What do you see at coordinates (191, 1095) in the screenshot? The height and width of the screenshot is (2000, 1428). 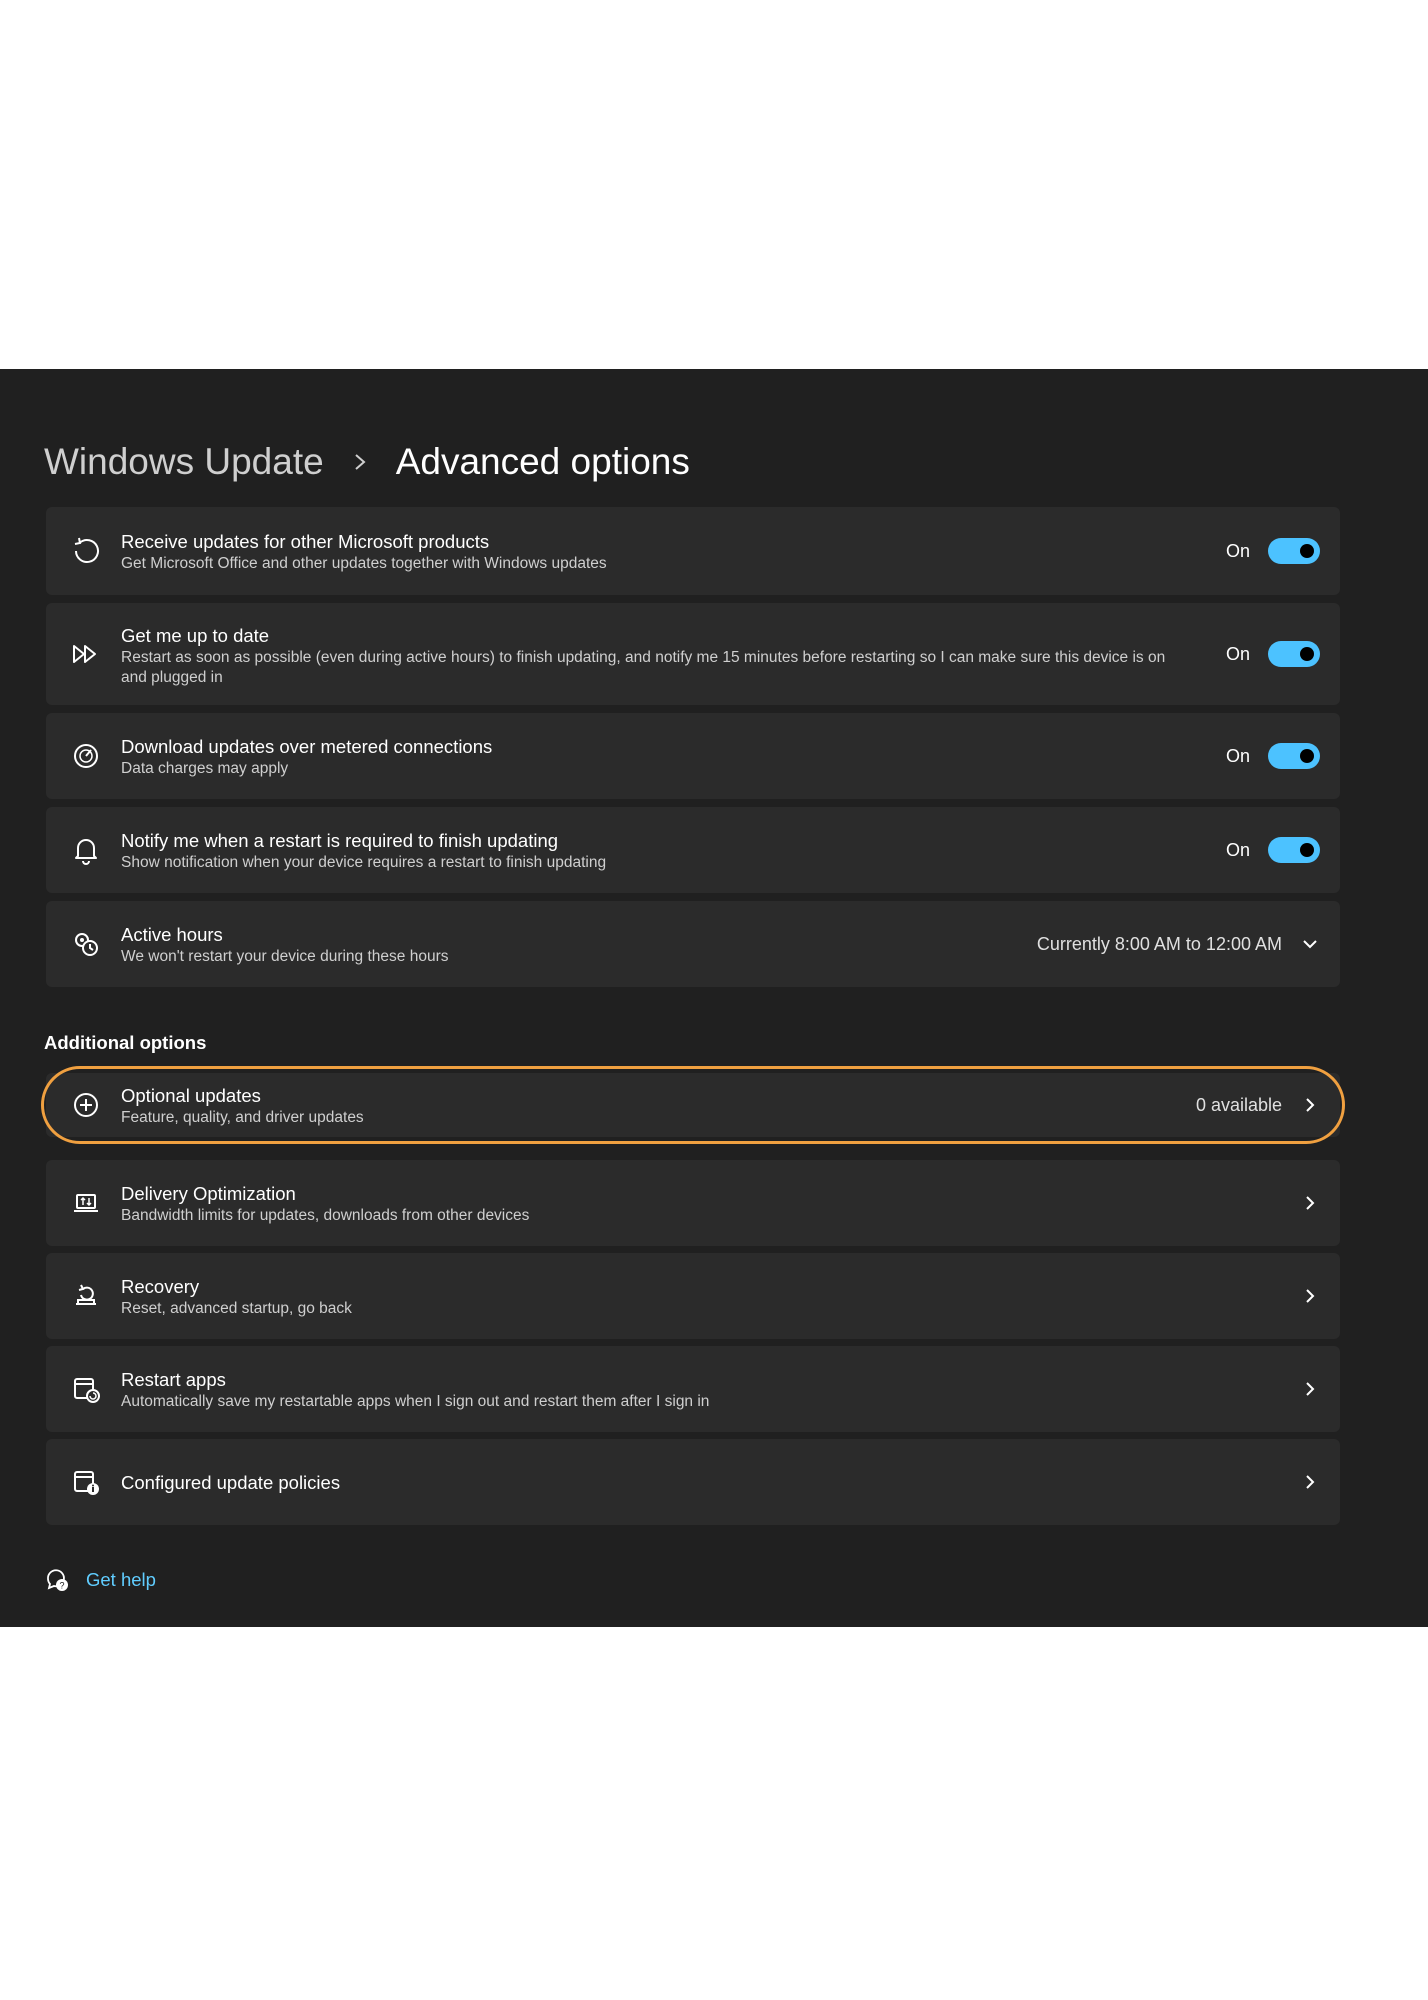 I see `option-title: Optional updates` at bounding box center [191, 1095].